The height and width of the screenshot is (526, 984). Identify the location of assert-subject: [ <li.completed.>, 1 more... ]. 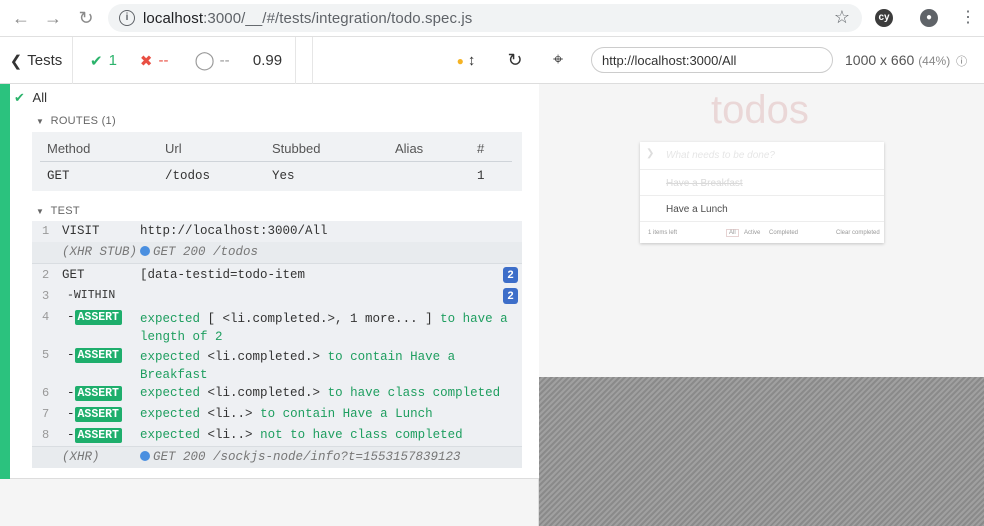
(320, 319).